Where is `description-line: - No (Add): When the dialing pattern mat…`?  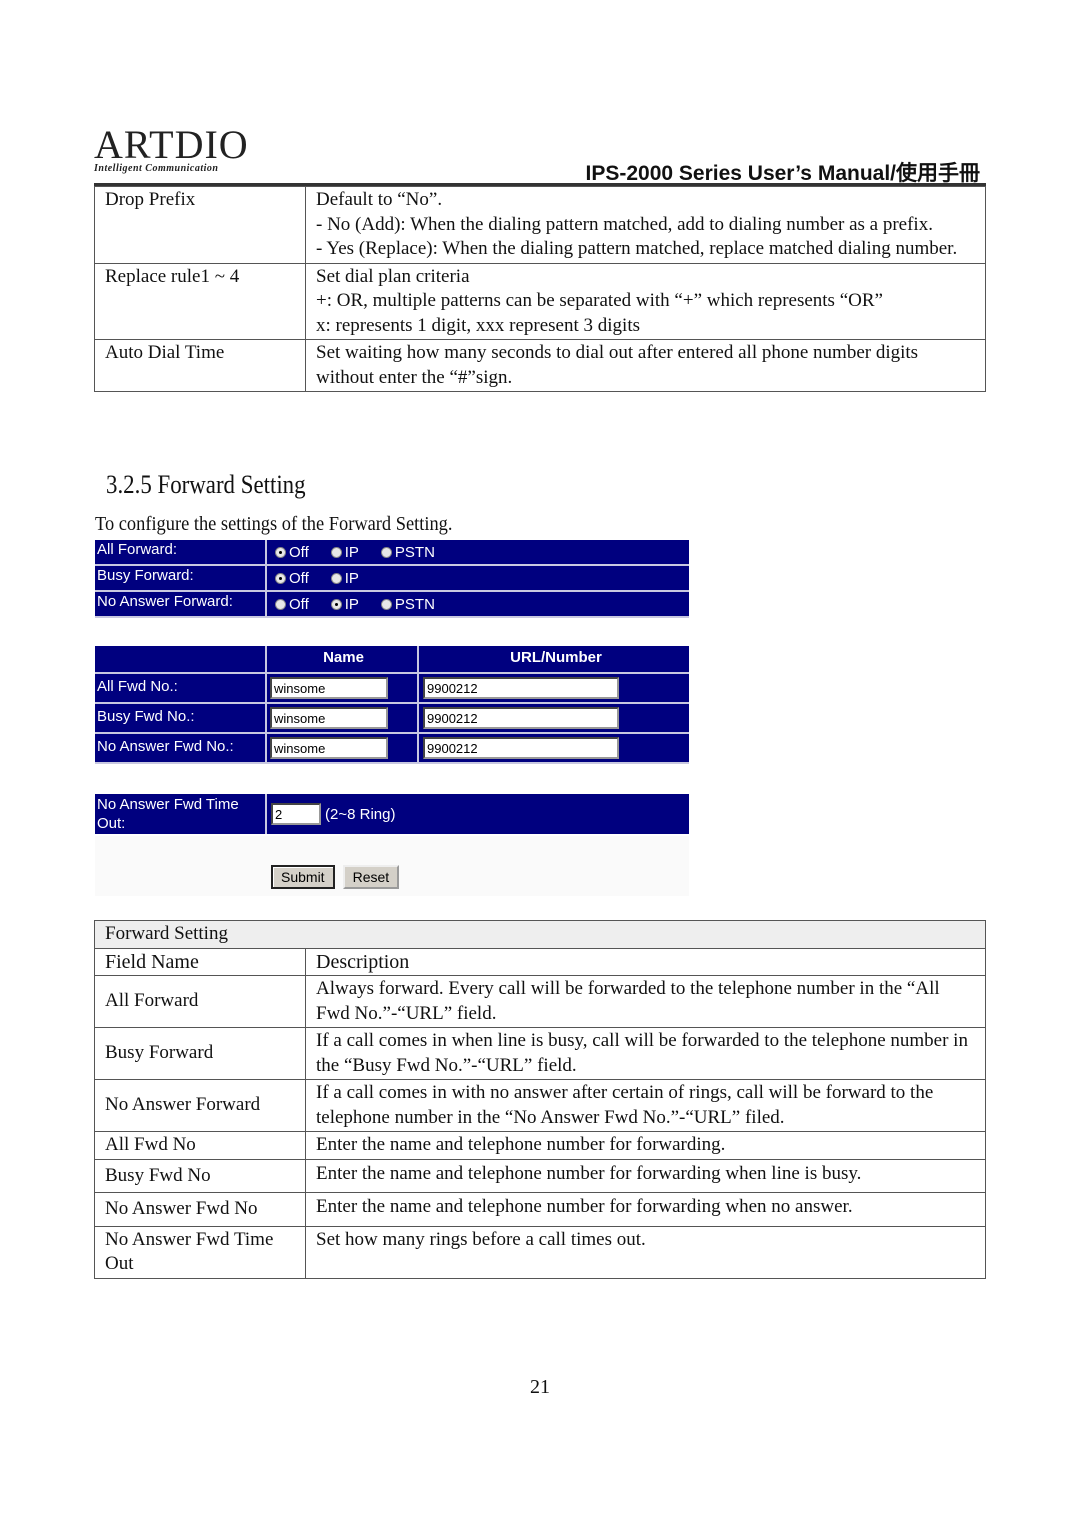 description-line: - No (Add): When the dialing pattern mat… is located at coordinates (624, 224).